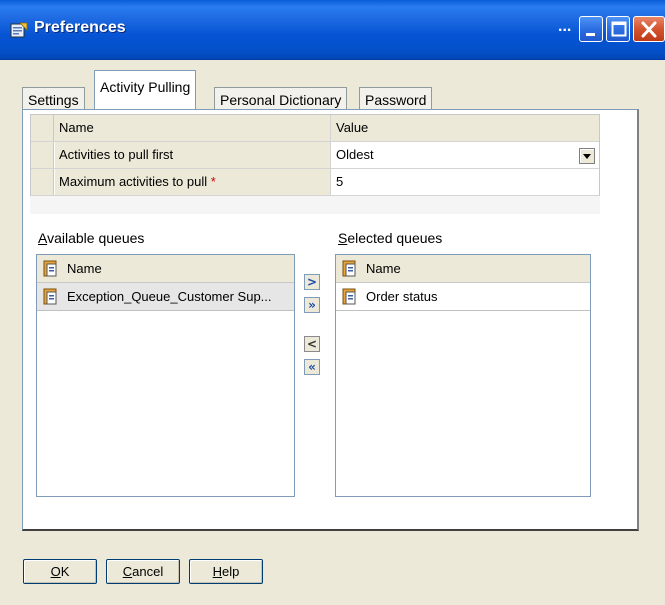 Image resolution: width=665 pixels, height=605 pixels. I want to click on grid-cell-name: Maximum activities to pull *, so click(193, 182).